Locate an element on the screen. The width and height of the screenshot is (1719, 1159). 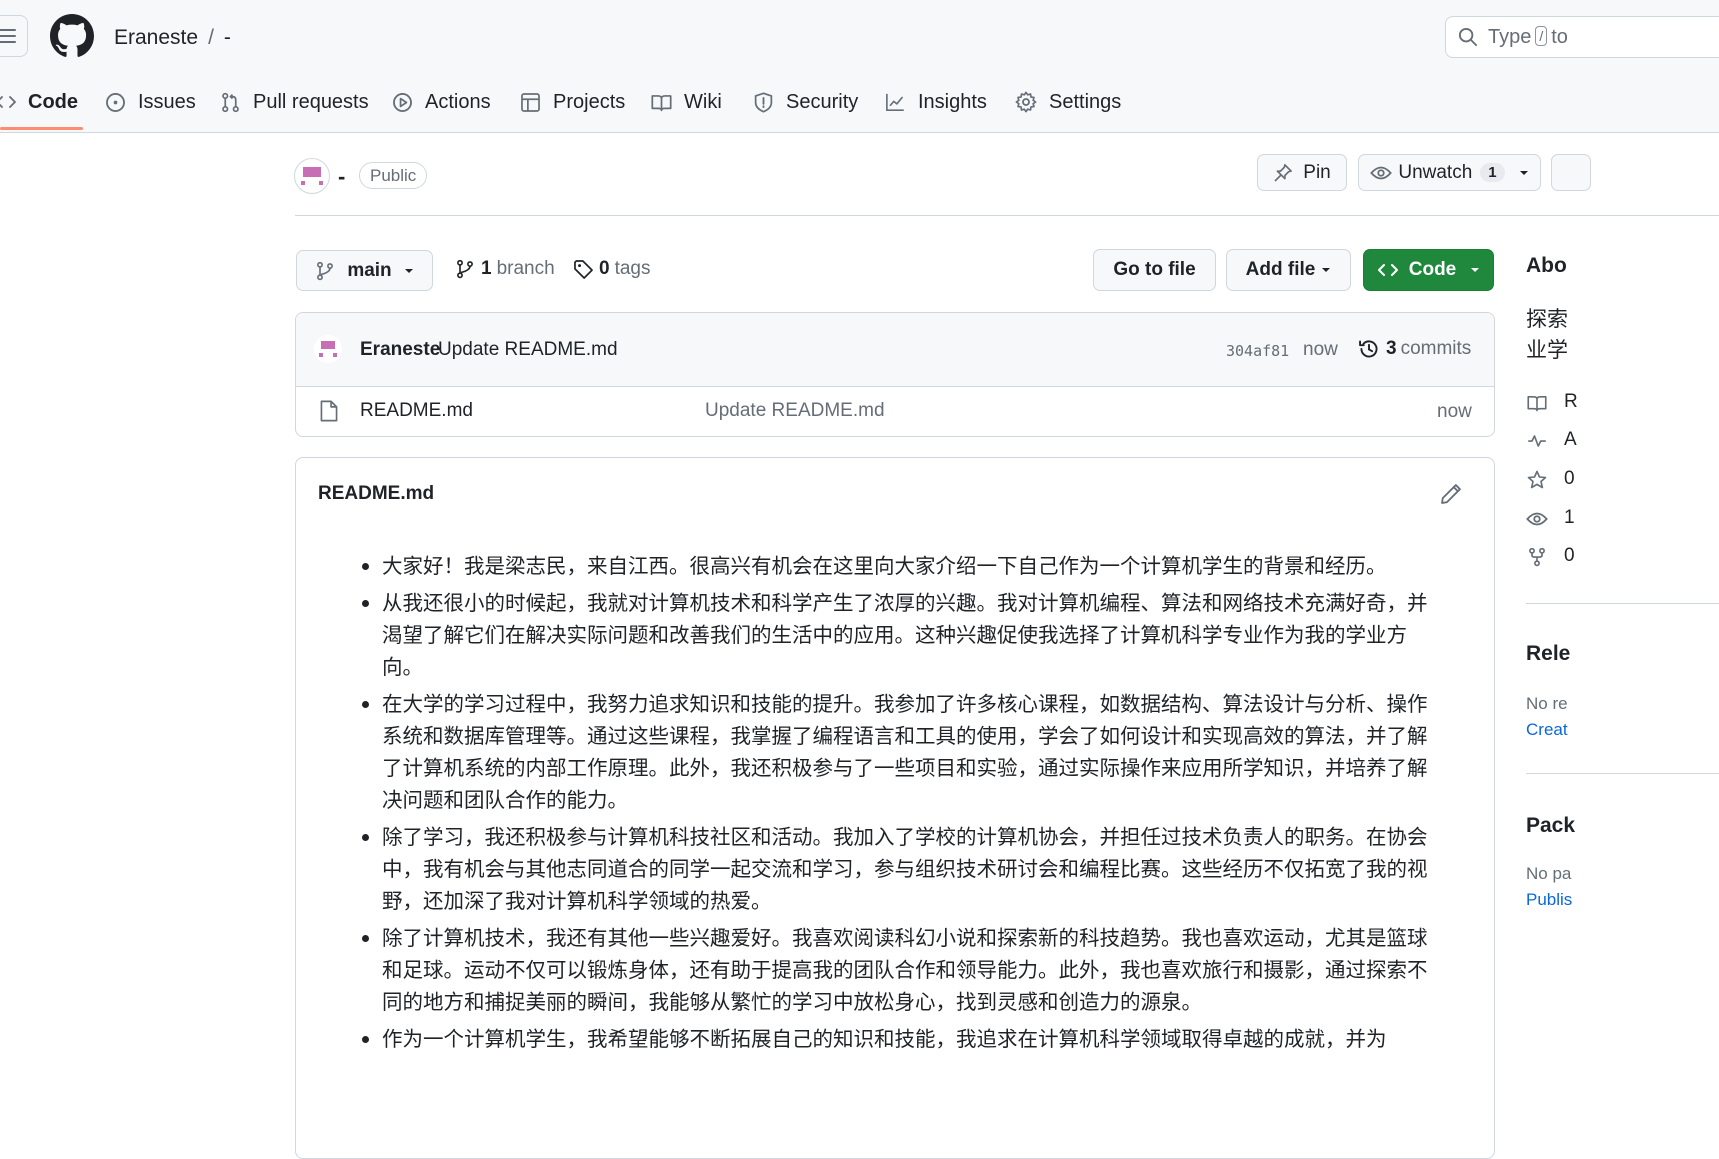
go-to-file-button: Go to file is located at coordinates (1154, 270).